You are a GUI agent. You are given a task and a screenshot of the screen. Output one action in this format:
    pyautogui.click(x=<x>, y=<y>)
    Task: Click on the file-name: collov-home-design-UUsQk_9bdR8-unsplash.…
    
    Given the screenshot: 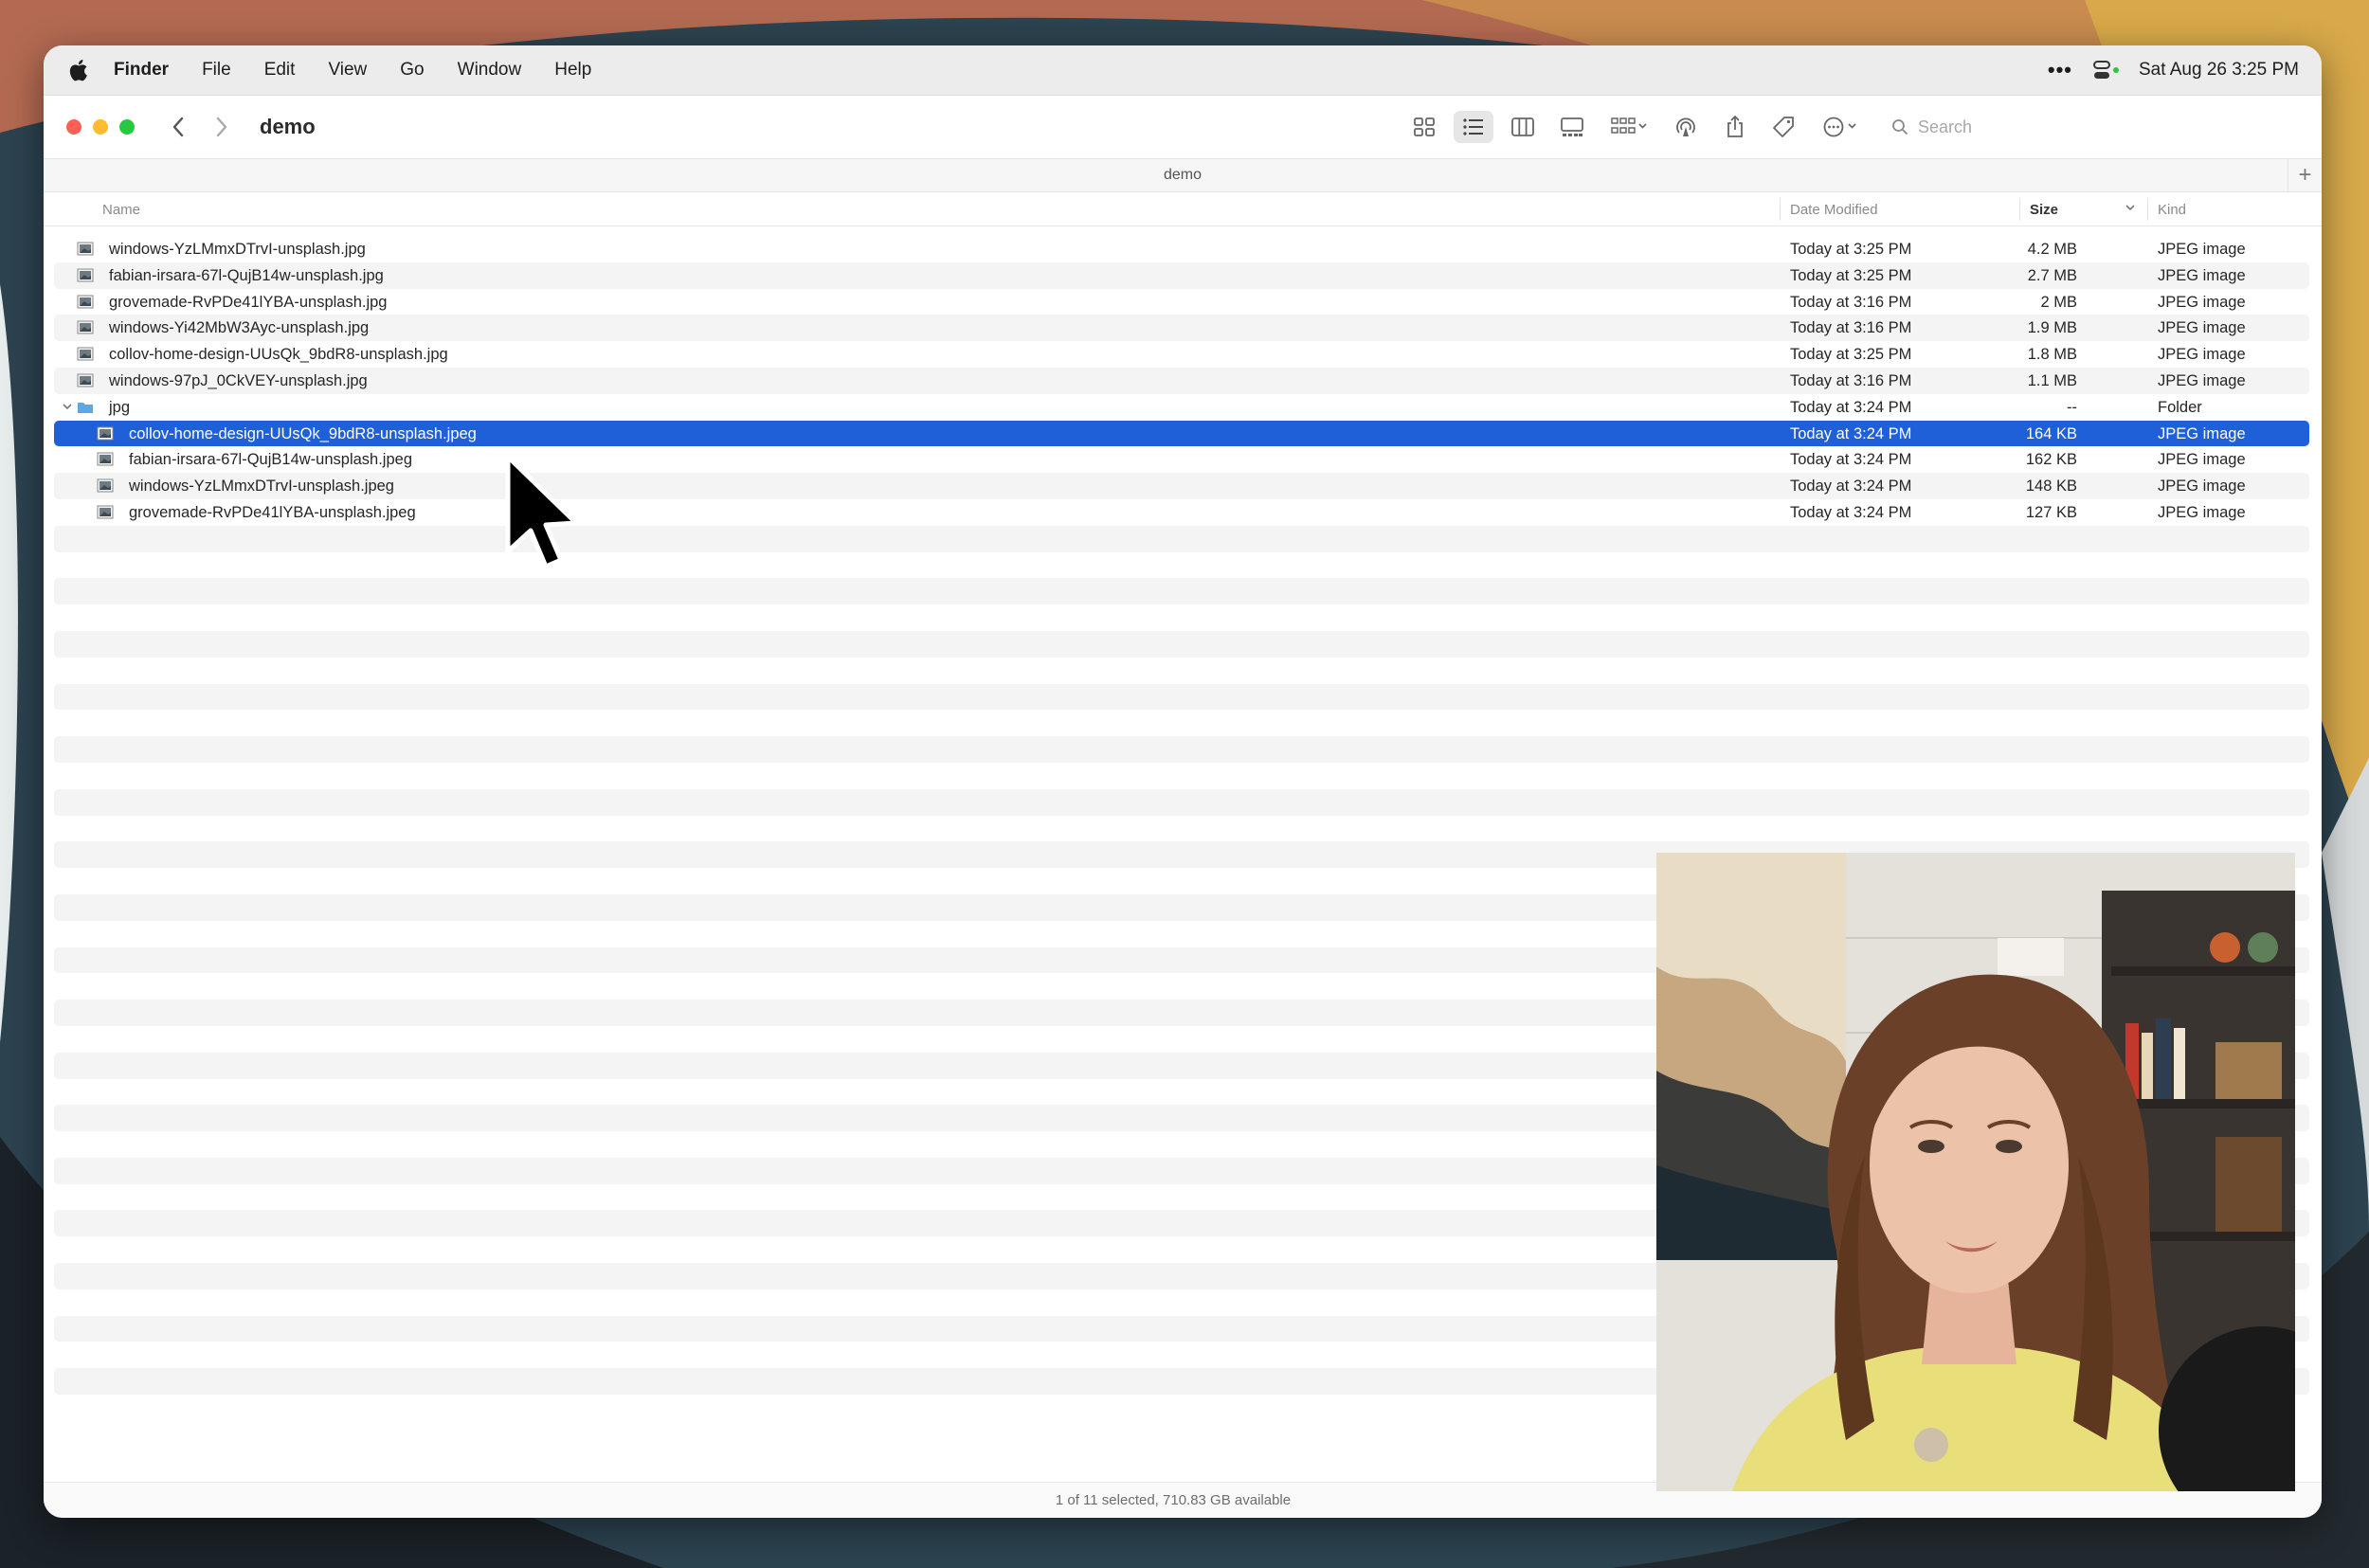 What is the action you would take?
    pyautogui.click(x=303, y=433)
    